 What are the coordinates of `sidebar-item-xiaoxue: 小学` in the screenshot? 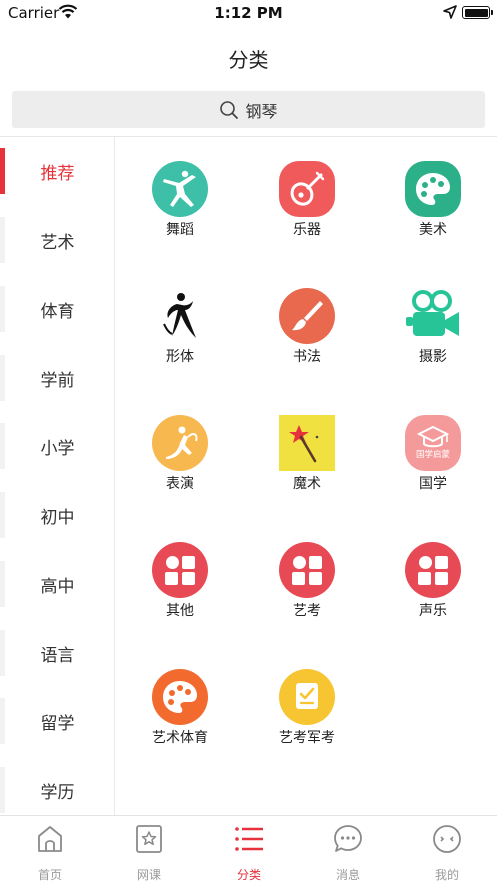 It's located at (57, 446).